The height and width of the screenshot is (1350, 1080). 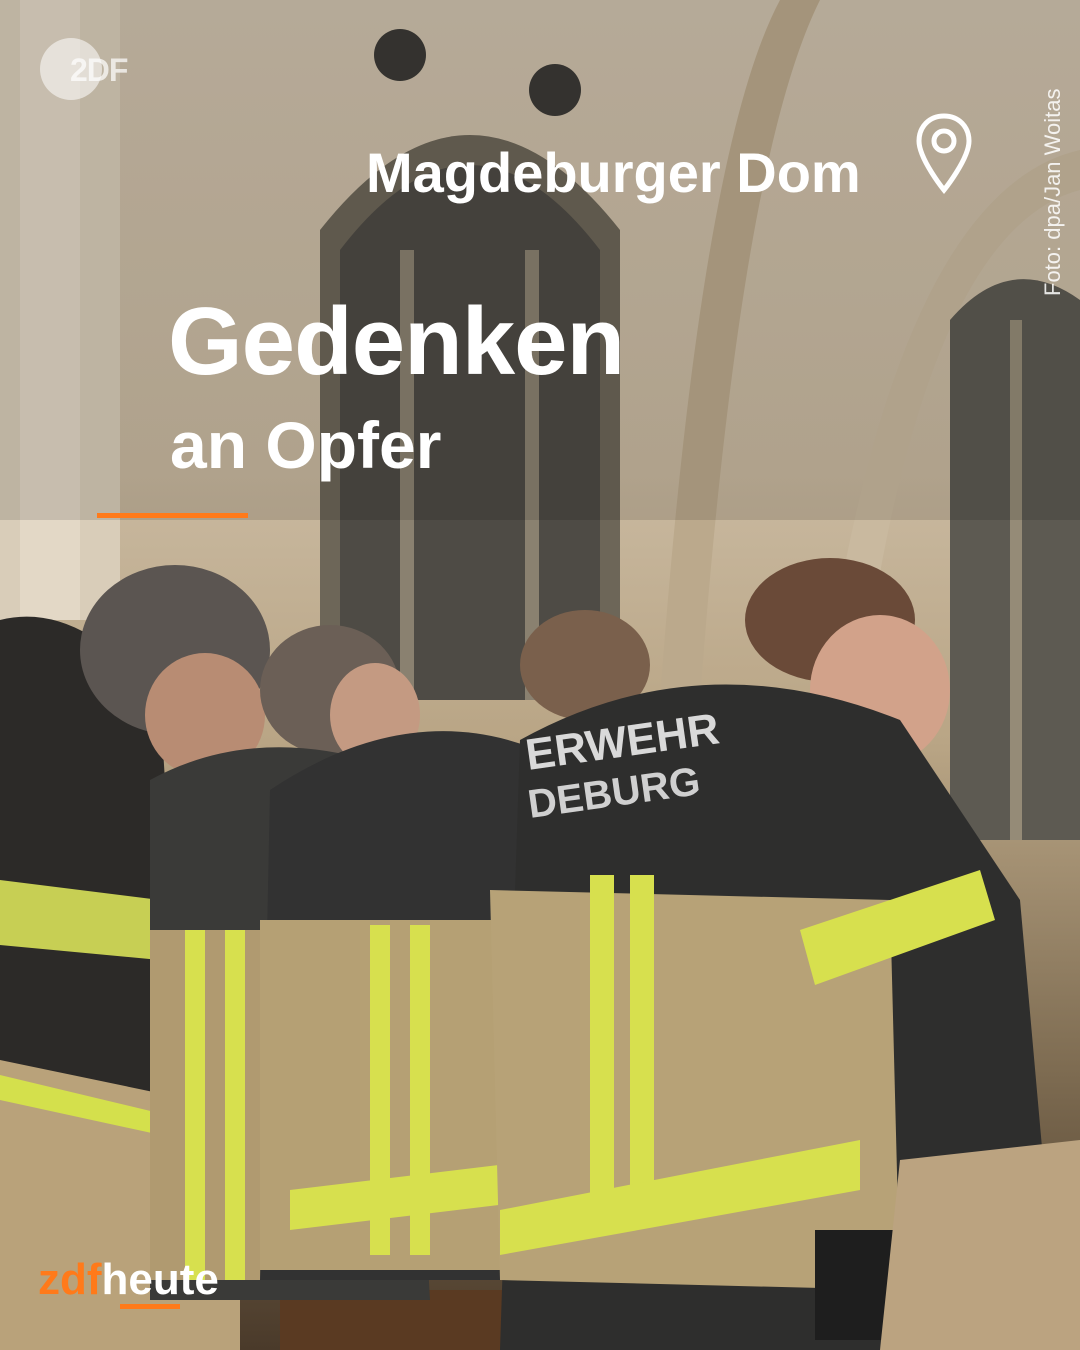 What do you see at coordinates (99, 70) in the screenshot?
I see `zdf-logo-text: 2DF` at bounding box center [99, 70].